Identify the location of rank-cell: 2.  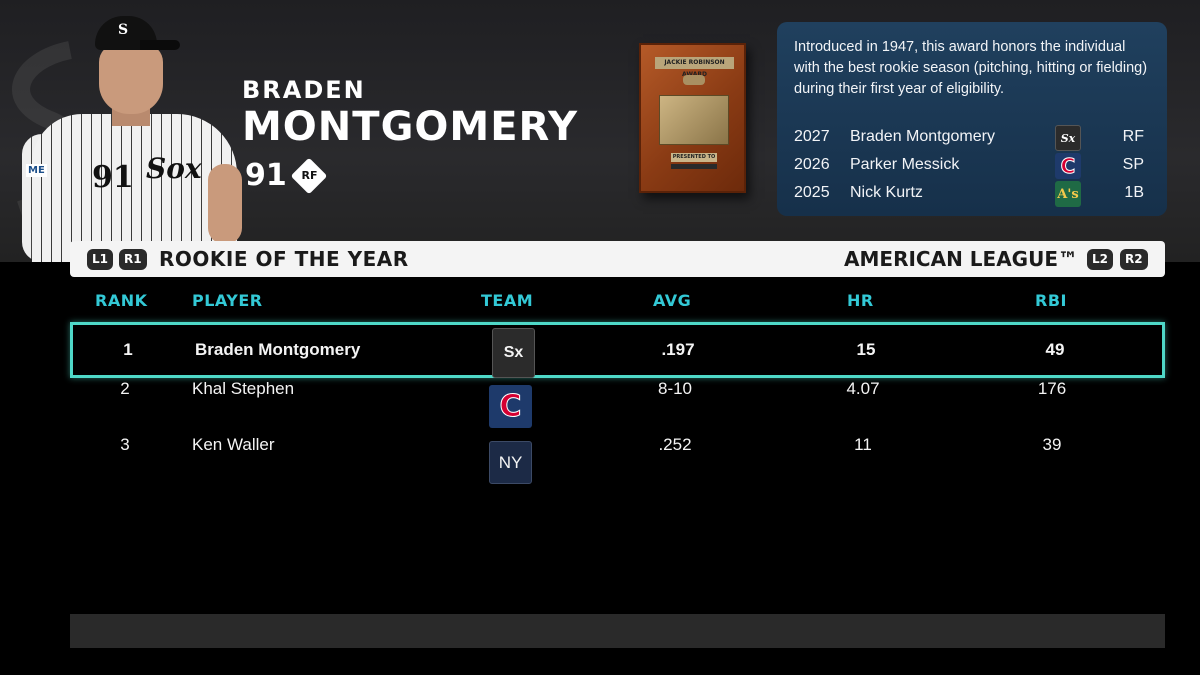
(125, 388).